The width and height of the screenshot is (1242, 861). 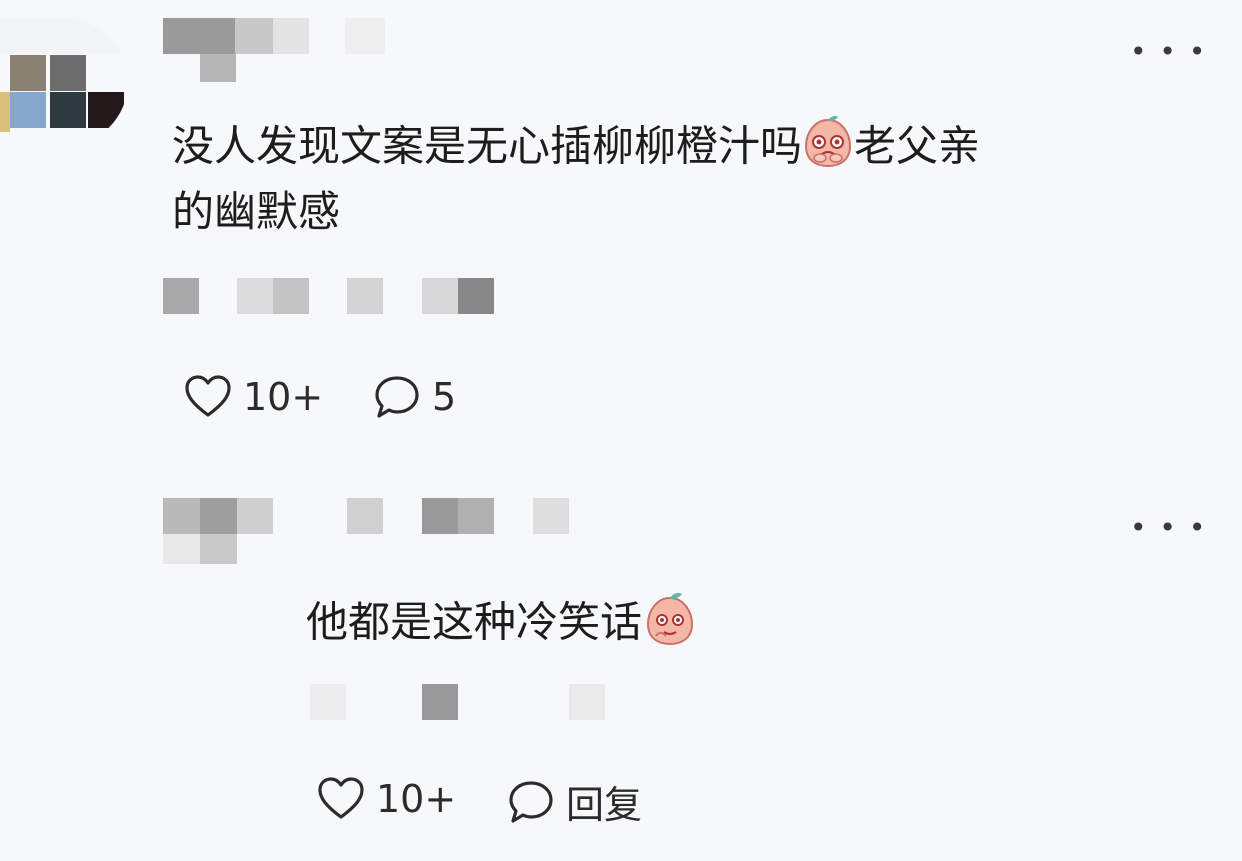 I want to click on reply-text: 他都是这种冷笑话, so click(x=502, y=625).